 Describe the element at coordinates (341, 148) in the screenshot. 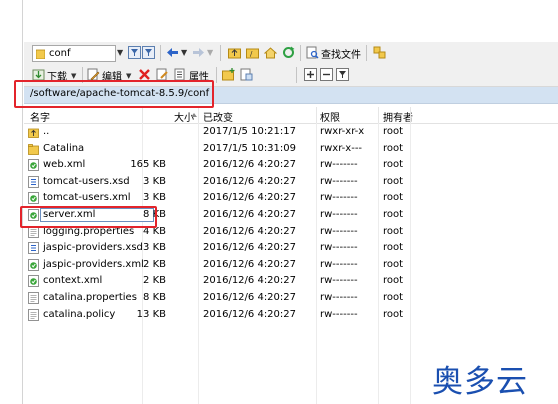

I see `file-permissions: rwxr-x---` at that location.